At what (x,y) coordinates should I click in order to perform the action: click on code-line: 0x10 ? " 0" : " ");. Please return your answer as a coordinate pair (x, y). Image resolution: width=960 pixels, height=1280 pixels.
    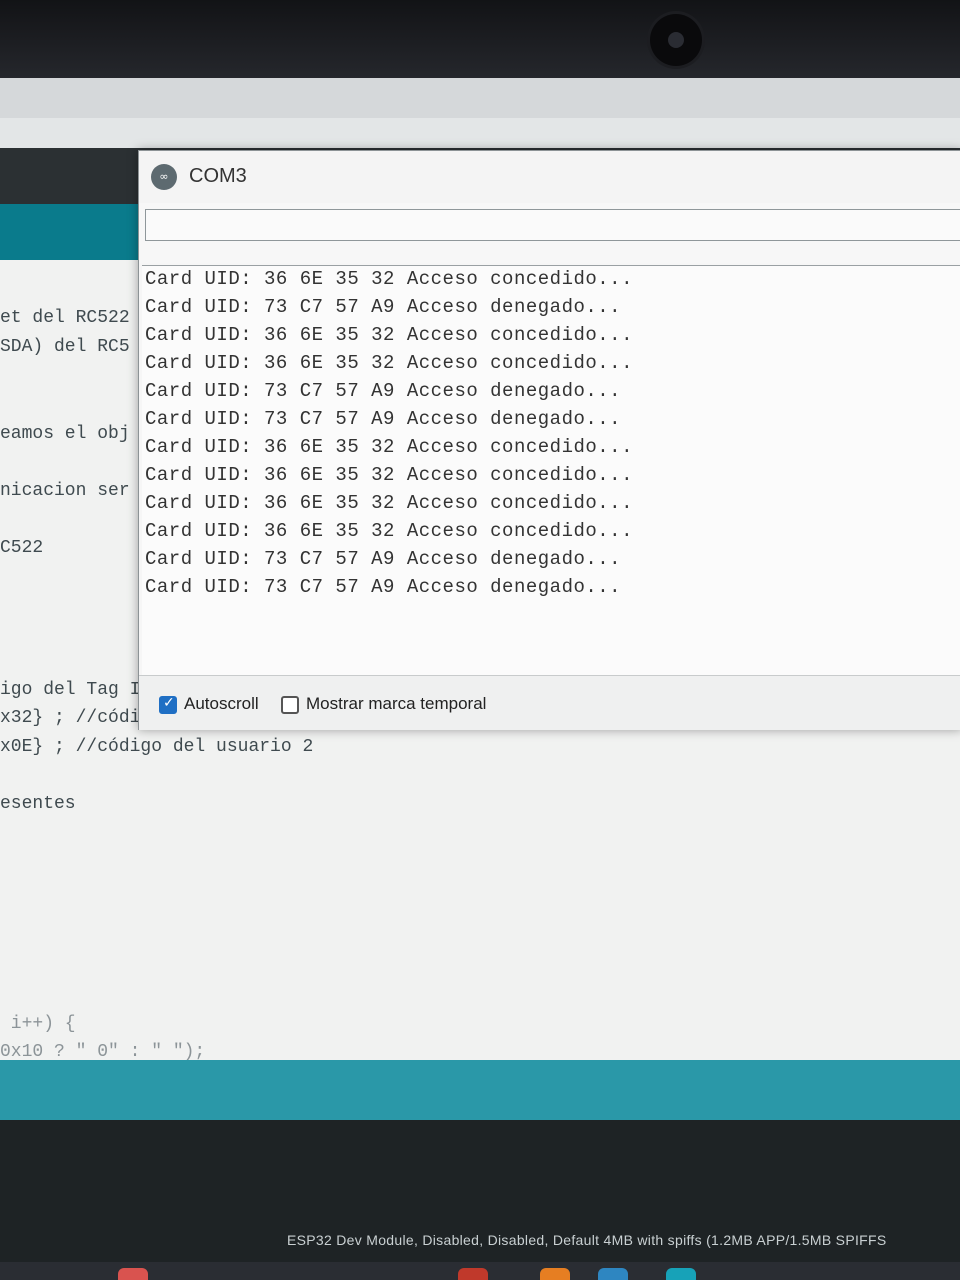
    Looking at the image, I should click on (103, 1052).